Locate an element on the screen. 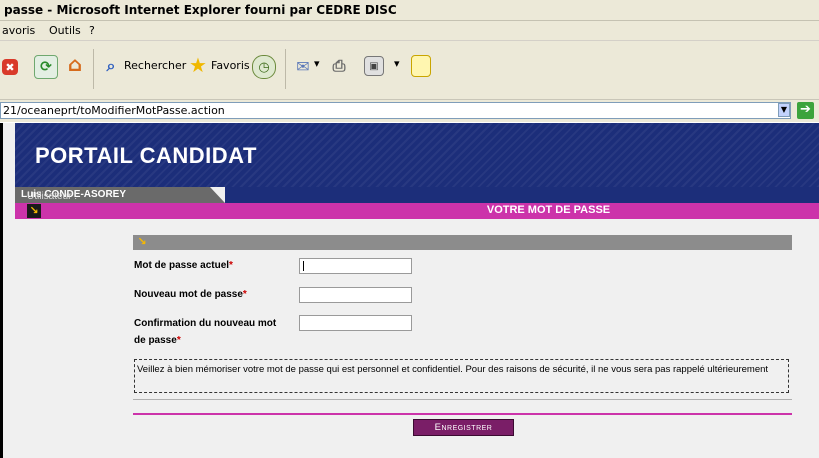  address-url: 21/oceaneprt/toModifierMotPasse.action is located at coordinates (114, 110).